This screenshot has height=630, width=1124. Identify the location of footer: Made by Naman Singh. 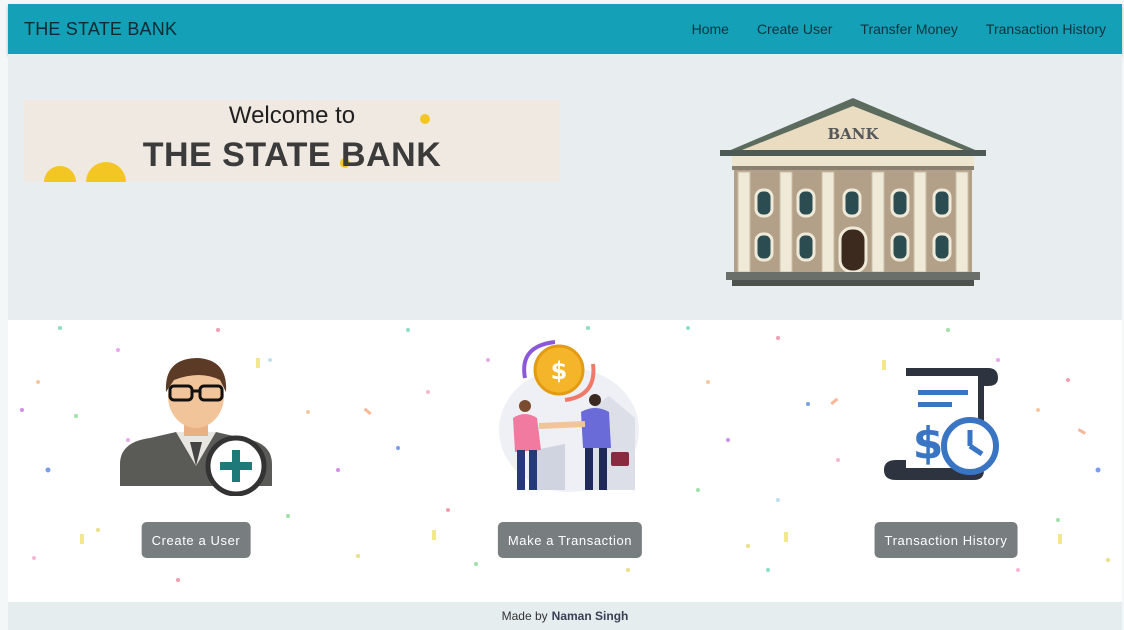
(565, 616).